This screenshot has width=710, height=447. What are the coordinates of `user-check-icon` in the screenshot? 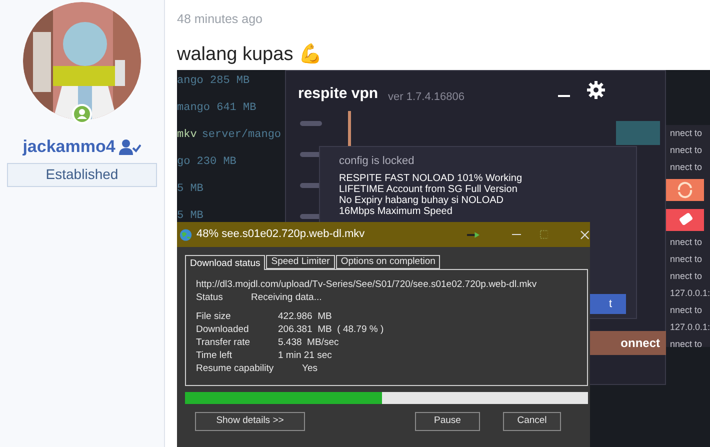 It's located at (130, 146).